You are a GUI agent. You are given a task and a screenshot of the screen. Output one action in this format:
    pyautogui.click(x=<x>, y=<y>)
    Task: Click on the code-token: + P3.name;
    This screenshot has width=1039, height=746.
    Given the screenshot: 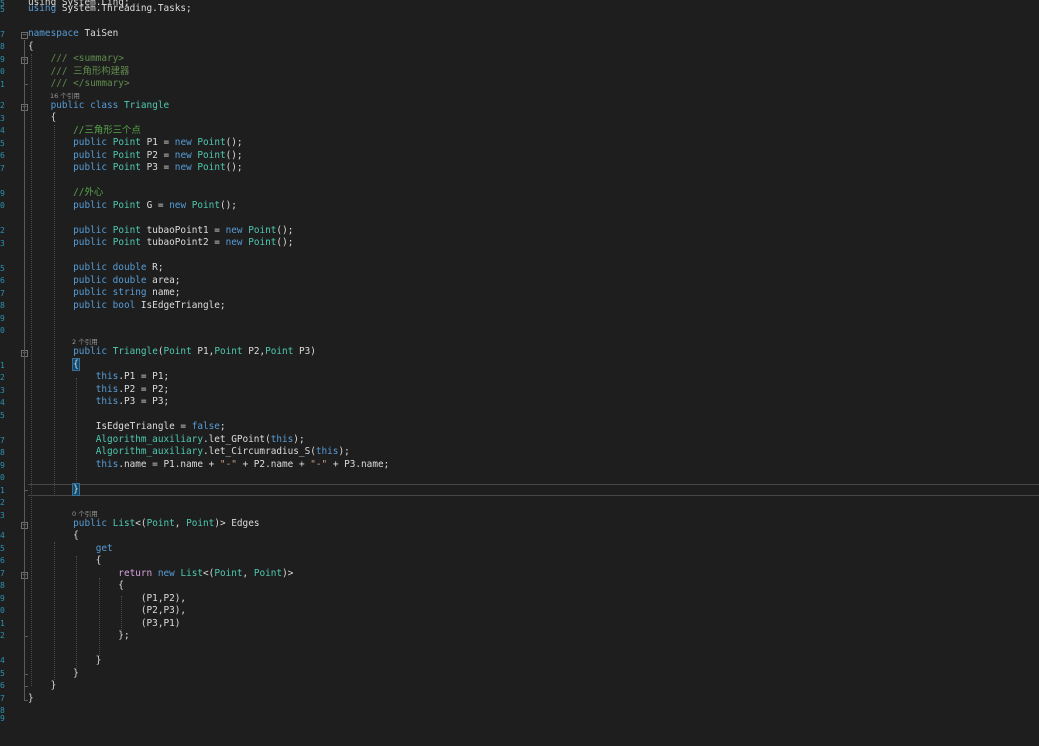 What is the action you would take?
    pyautogui.click(x=358, y=464)
    